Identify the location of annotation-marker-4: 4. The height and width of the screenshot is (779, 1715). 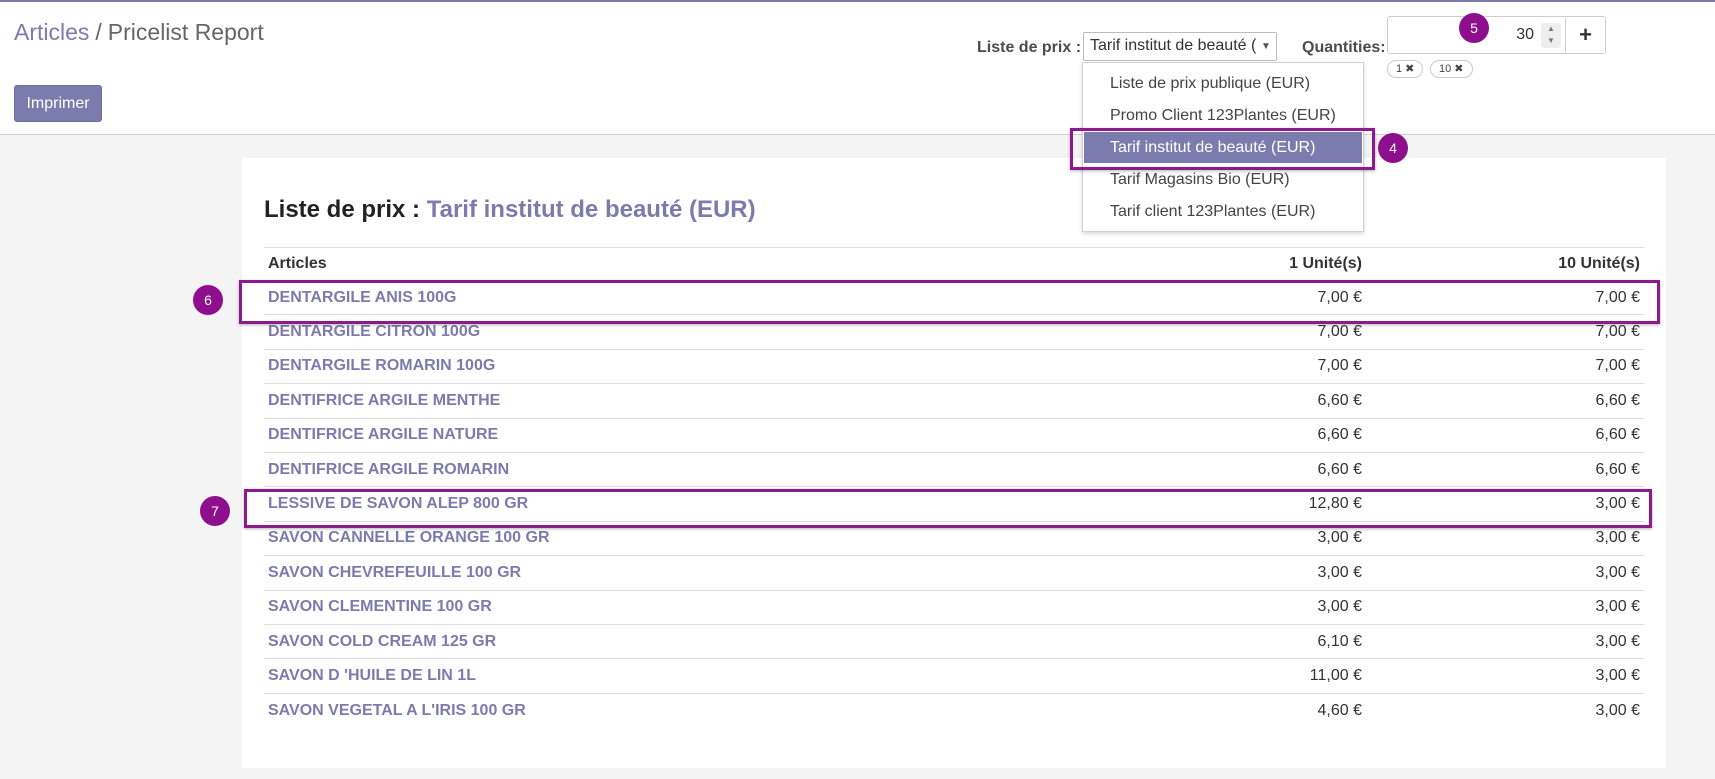
(1393, 148).